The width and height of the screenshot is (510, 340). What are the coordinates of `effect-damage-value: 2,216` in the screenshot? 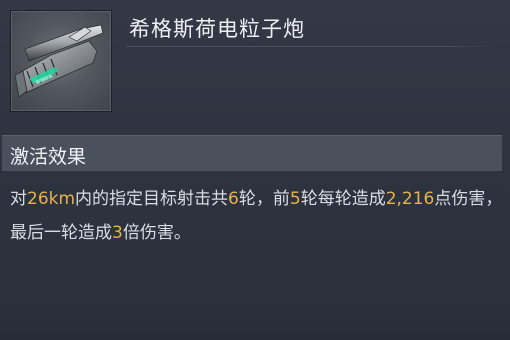 It's located at (410, 199).